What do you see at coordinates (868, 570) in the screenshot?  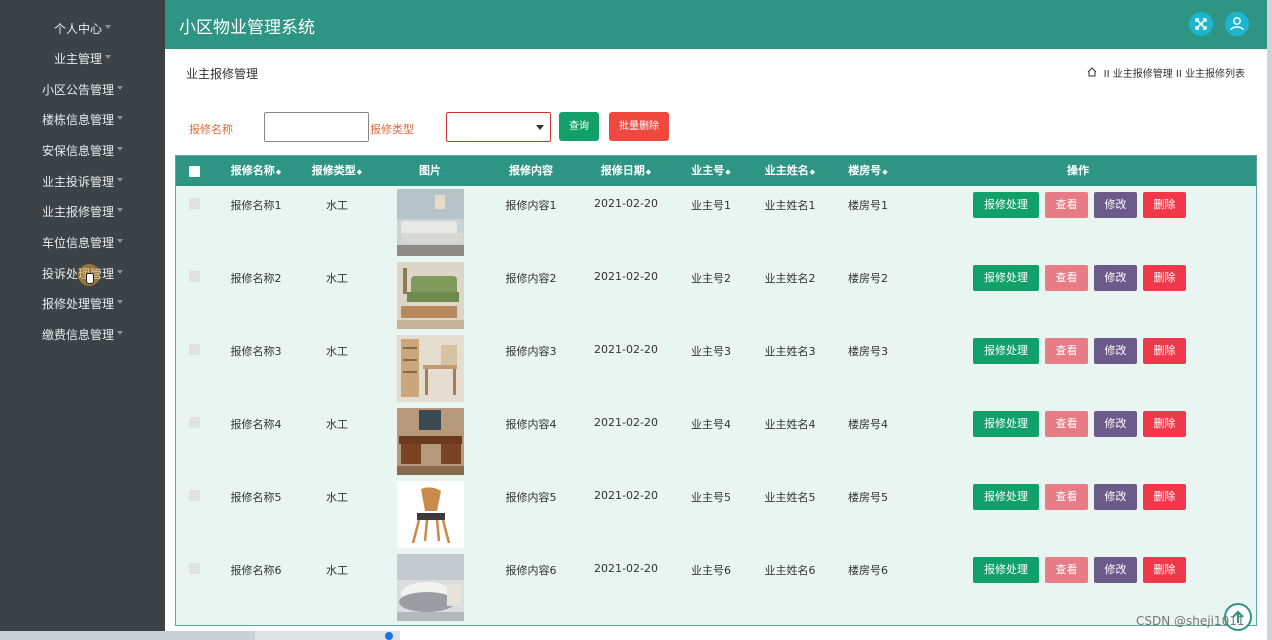 I see `cell-building-no: 楼房号6` at bounding box center [868, 570].